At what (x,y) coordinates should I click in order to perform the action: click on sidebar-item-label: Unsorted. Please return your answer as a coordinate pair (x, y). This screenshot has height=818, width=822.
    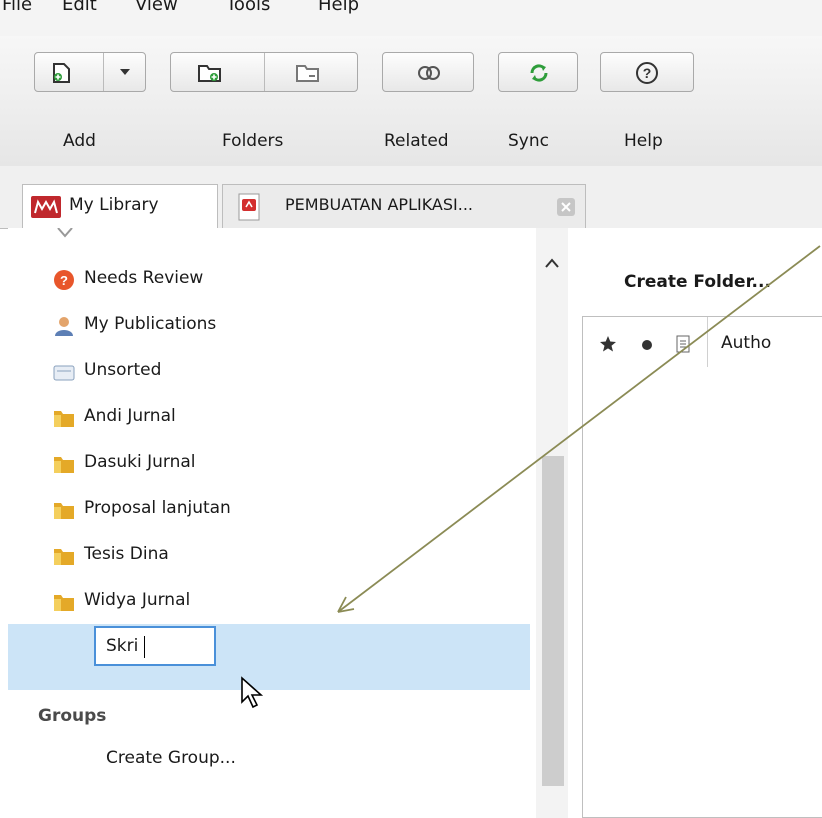
    Looking at the image, I should click on (123, 370).